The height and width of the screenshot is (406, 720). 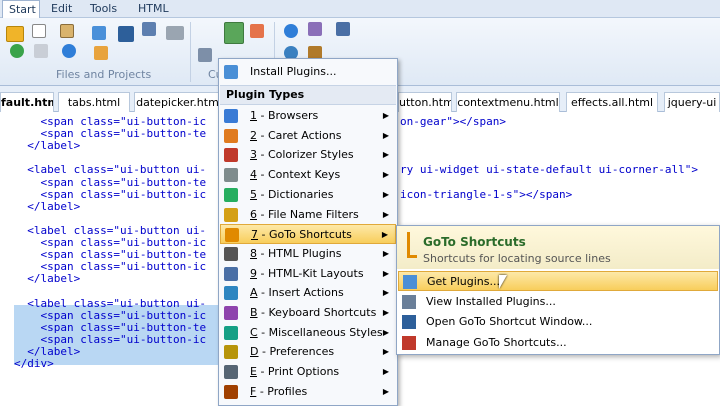 I want to click on group-label-files: Files and Projects, so click(x=104, y=74).